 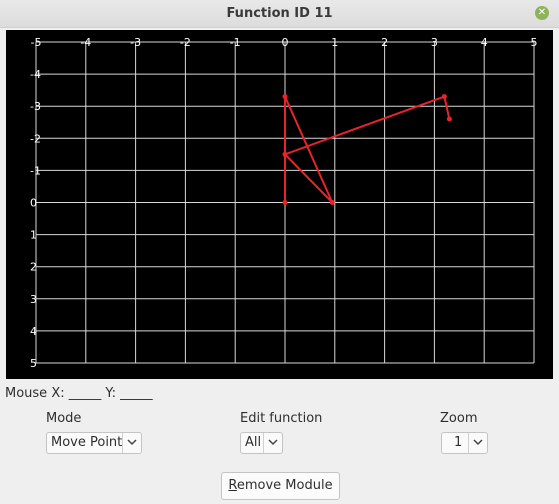 I want to click on edit-function-value: All, so click(x=253, y=442).